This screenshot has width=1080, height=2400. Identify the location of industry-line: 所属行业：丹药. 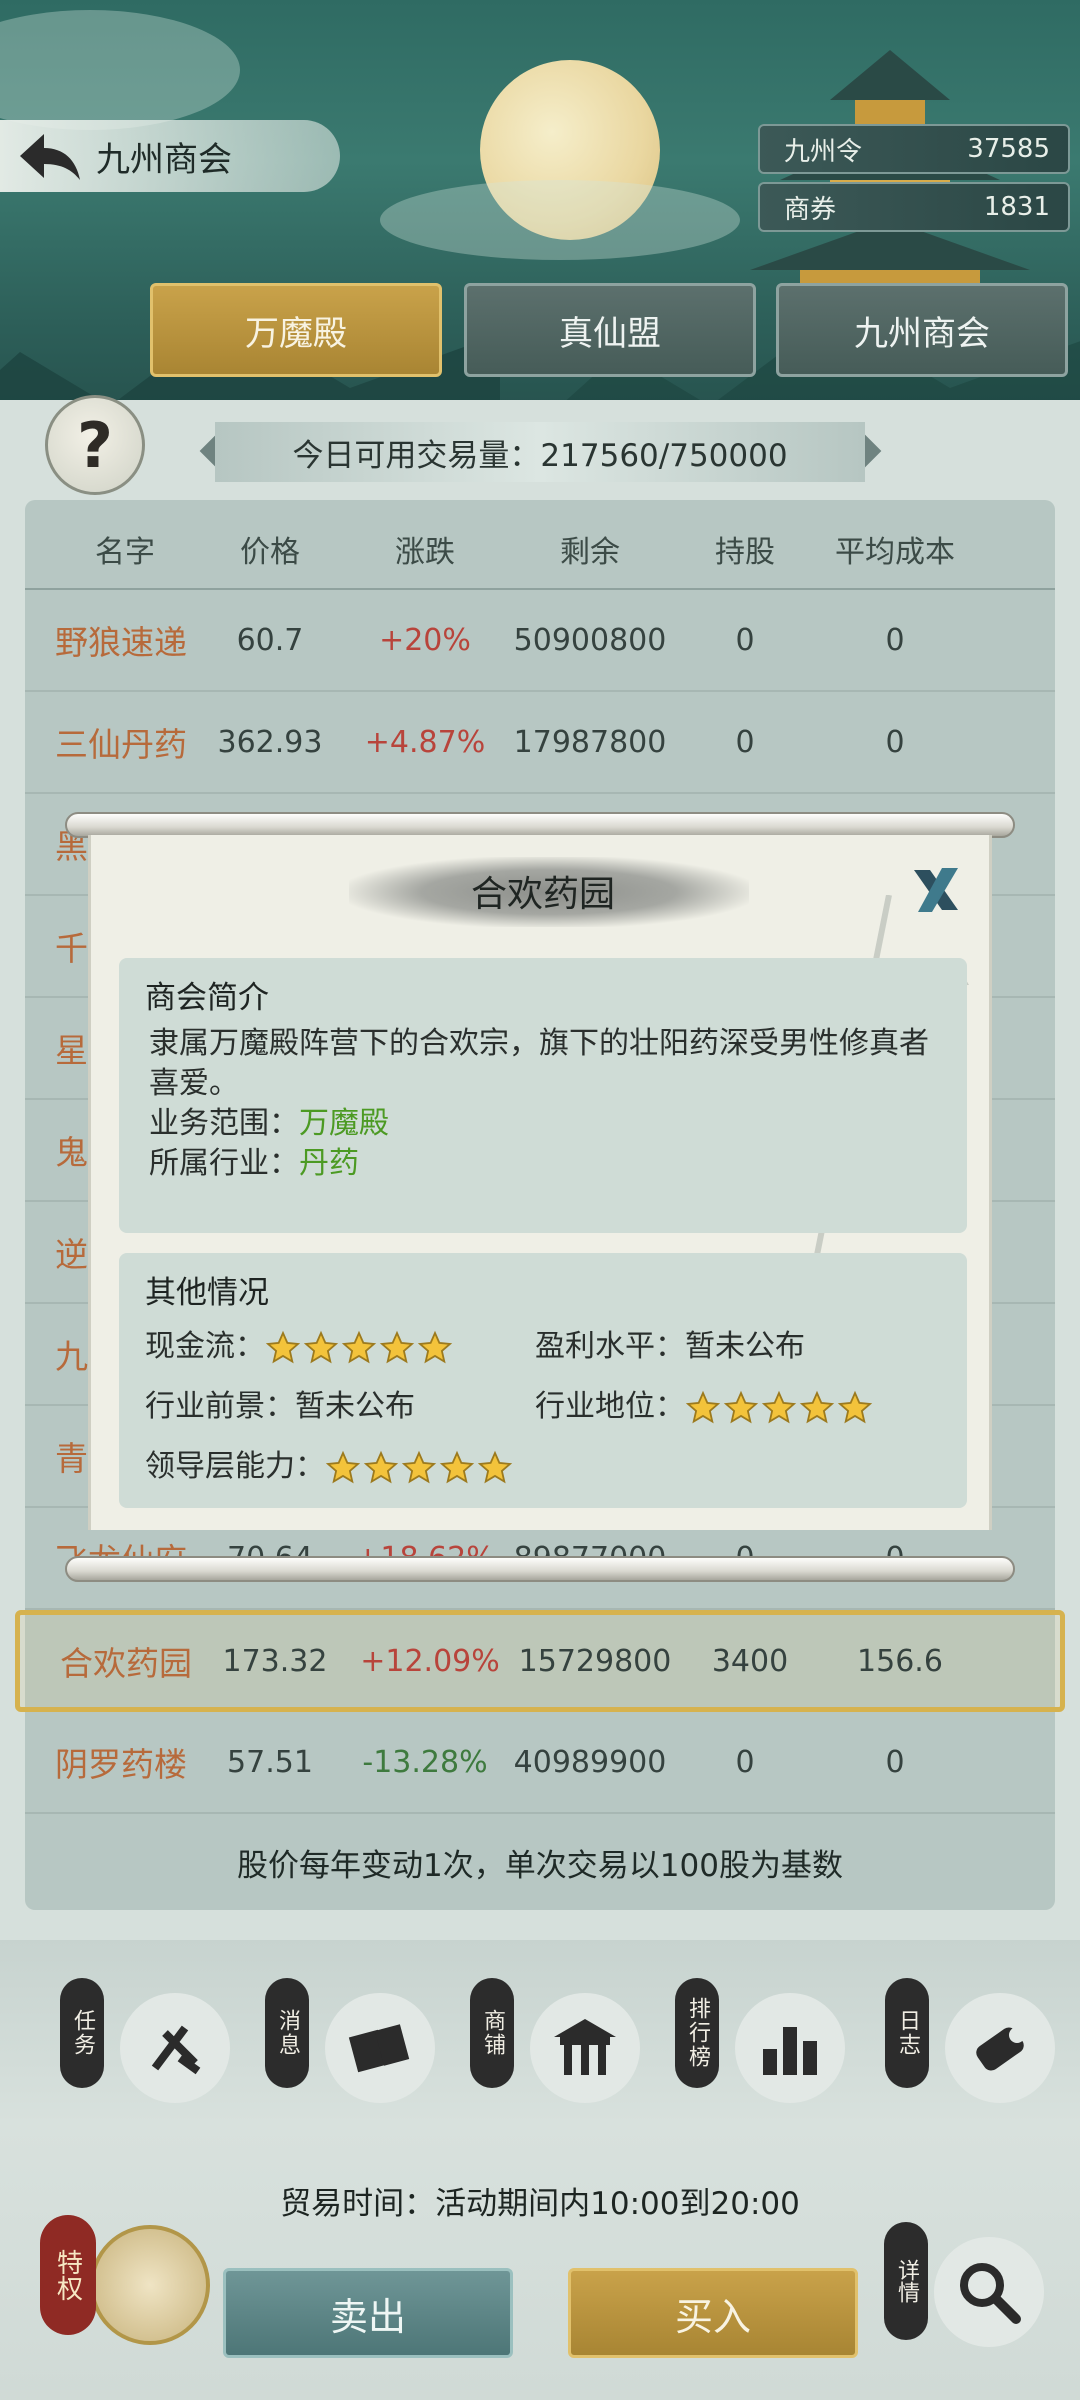
(545, 1164).